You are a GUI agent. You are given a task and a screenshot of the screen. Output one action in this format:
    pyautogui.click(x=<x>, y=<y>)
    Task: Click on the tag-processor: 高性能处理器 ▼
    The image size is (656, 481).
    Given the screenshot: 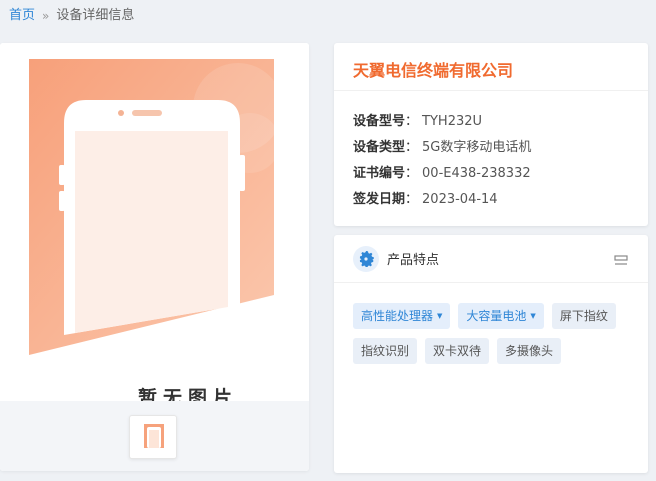 What is the action you would take?
    pyautogui.click(x=402, y=316)
    